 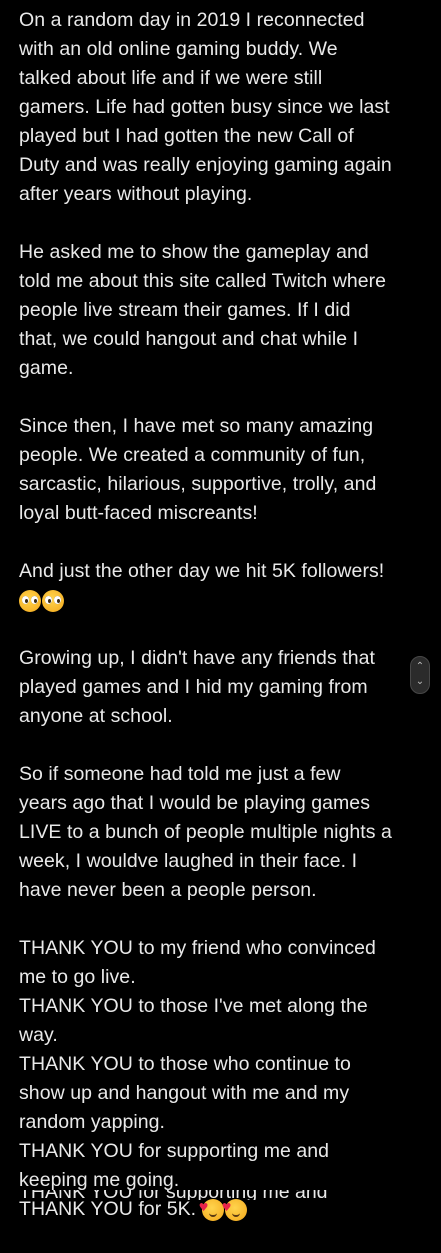 I want to click on post-line: with an old online gaming buddy. We, so click(x=178, y=49).